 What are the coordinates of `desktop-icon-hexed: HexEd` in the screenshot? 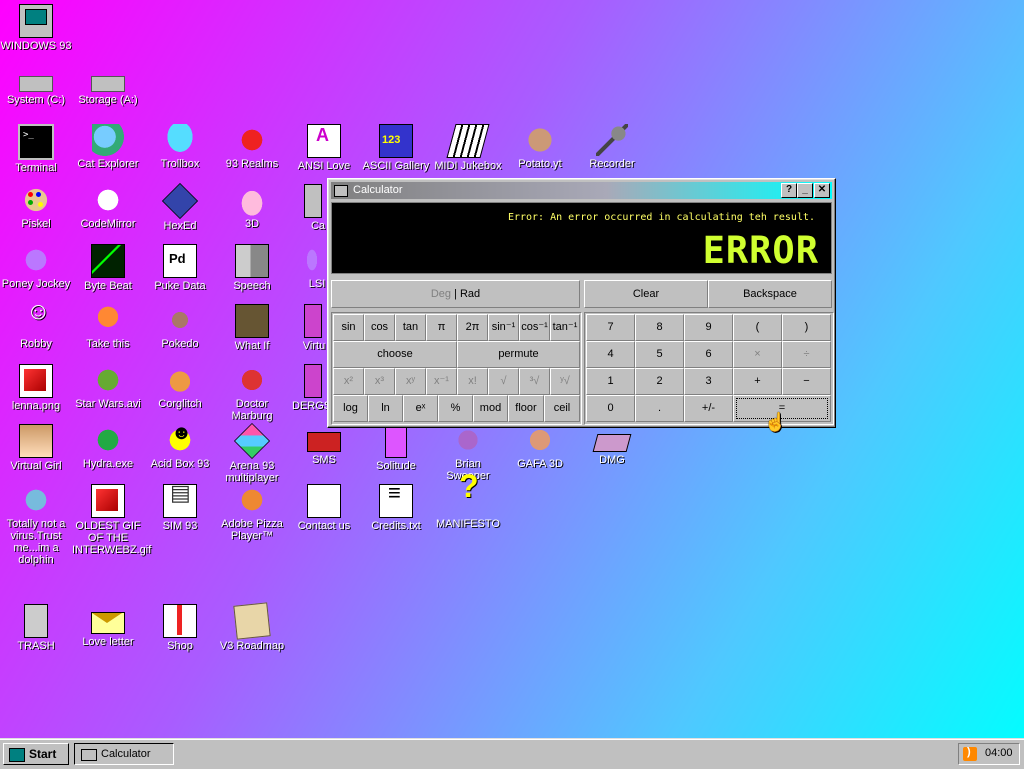 It's located at (180, 207).